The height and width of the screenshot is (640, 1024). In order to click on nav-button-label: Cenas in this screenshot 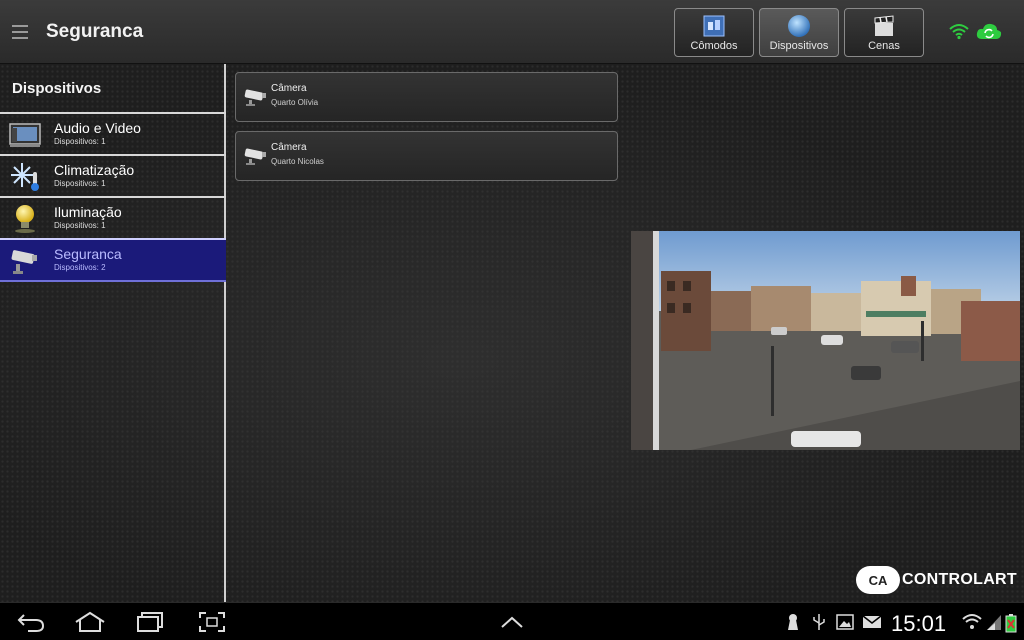, I will do `click(884, 46)`.